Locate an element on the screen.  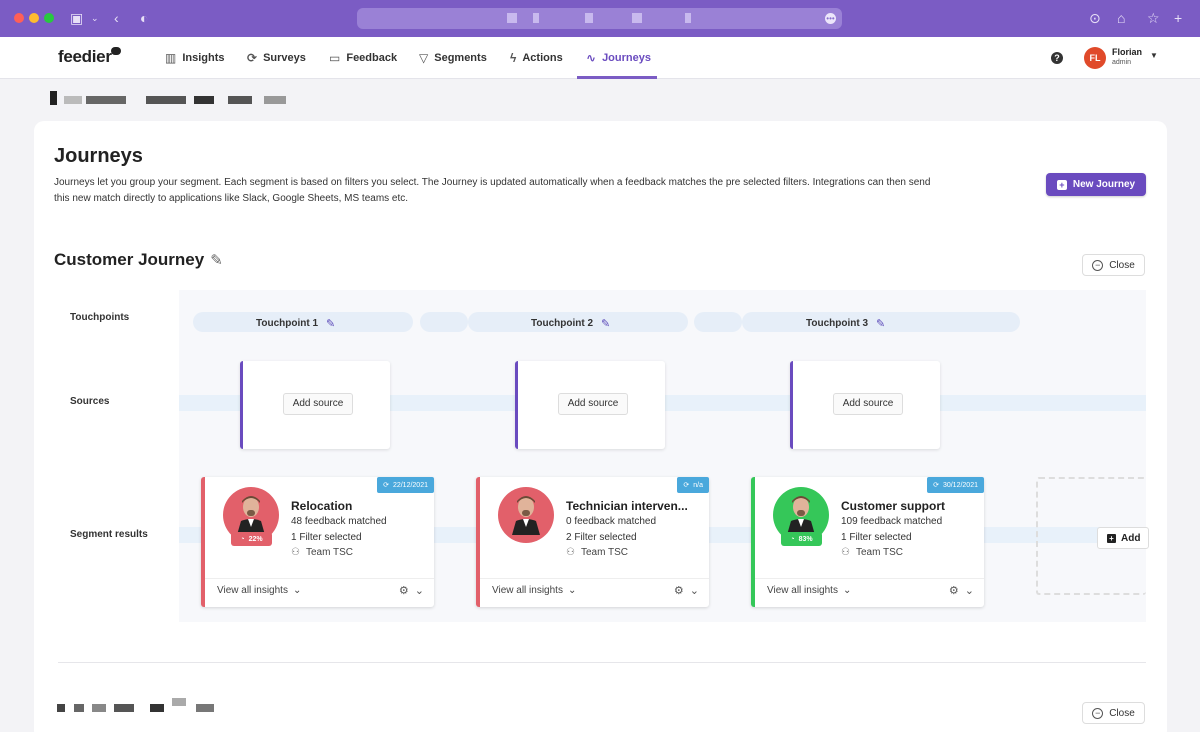
help-icon: ? is located at coordinates (1057, 58).